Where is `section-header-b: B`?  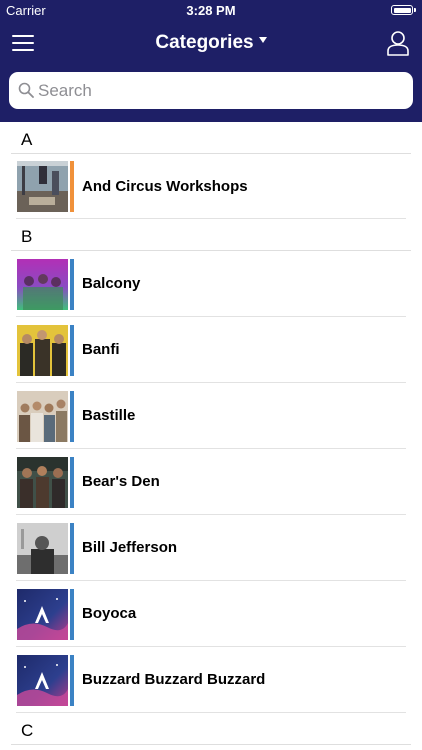 section-header-b: B is located at coordinates (211, 235).